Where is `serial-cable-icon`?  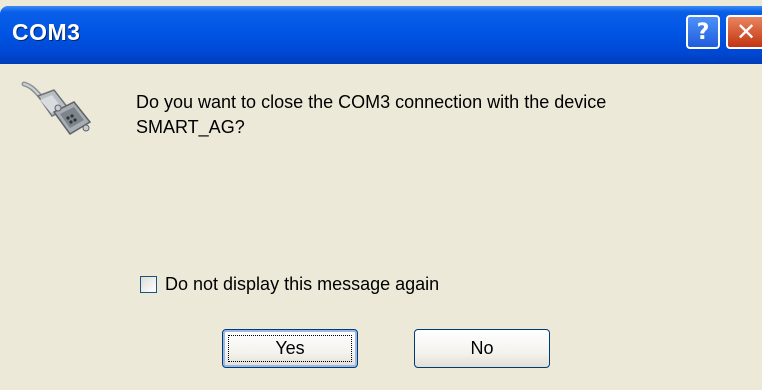 serial-cable-icon is located at coordinates (56, 108).